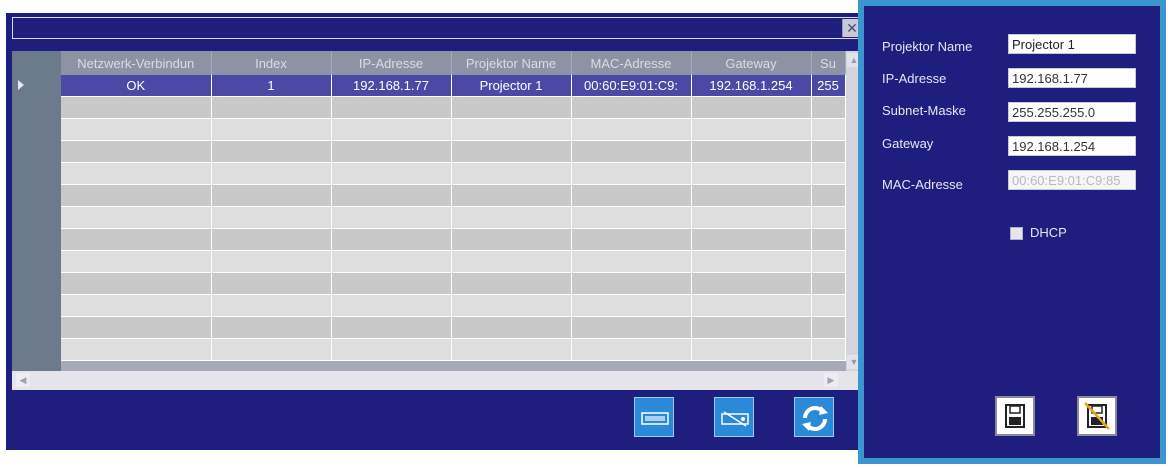  What do you see at coordinates (1016, 233) in the screenshot?
I see `dhcp-checkbox` at bounding box center [1016, 233].